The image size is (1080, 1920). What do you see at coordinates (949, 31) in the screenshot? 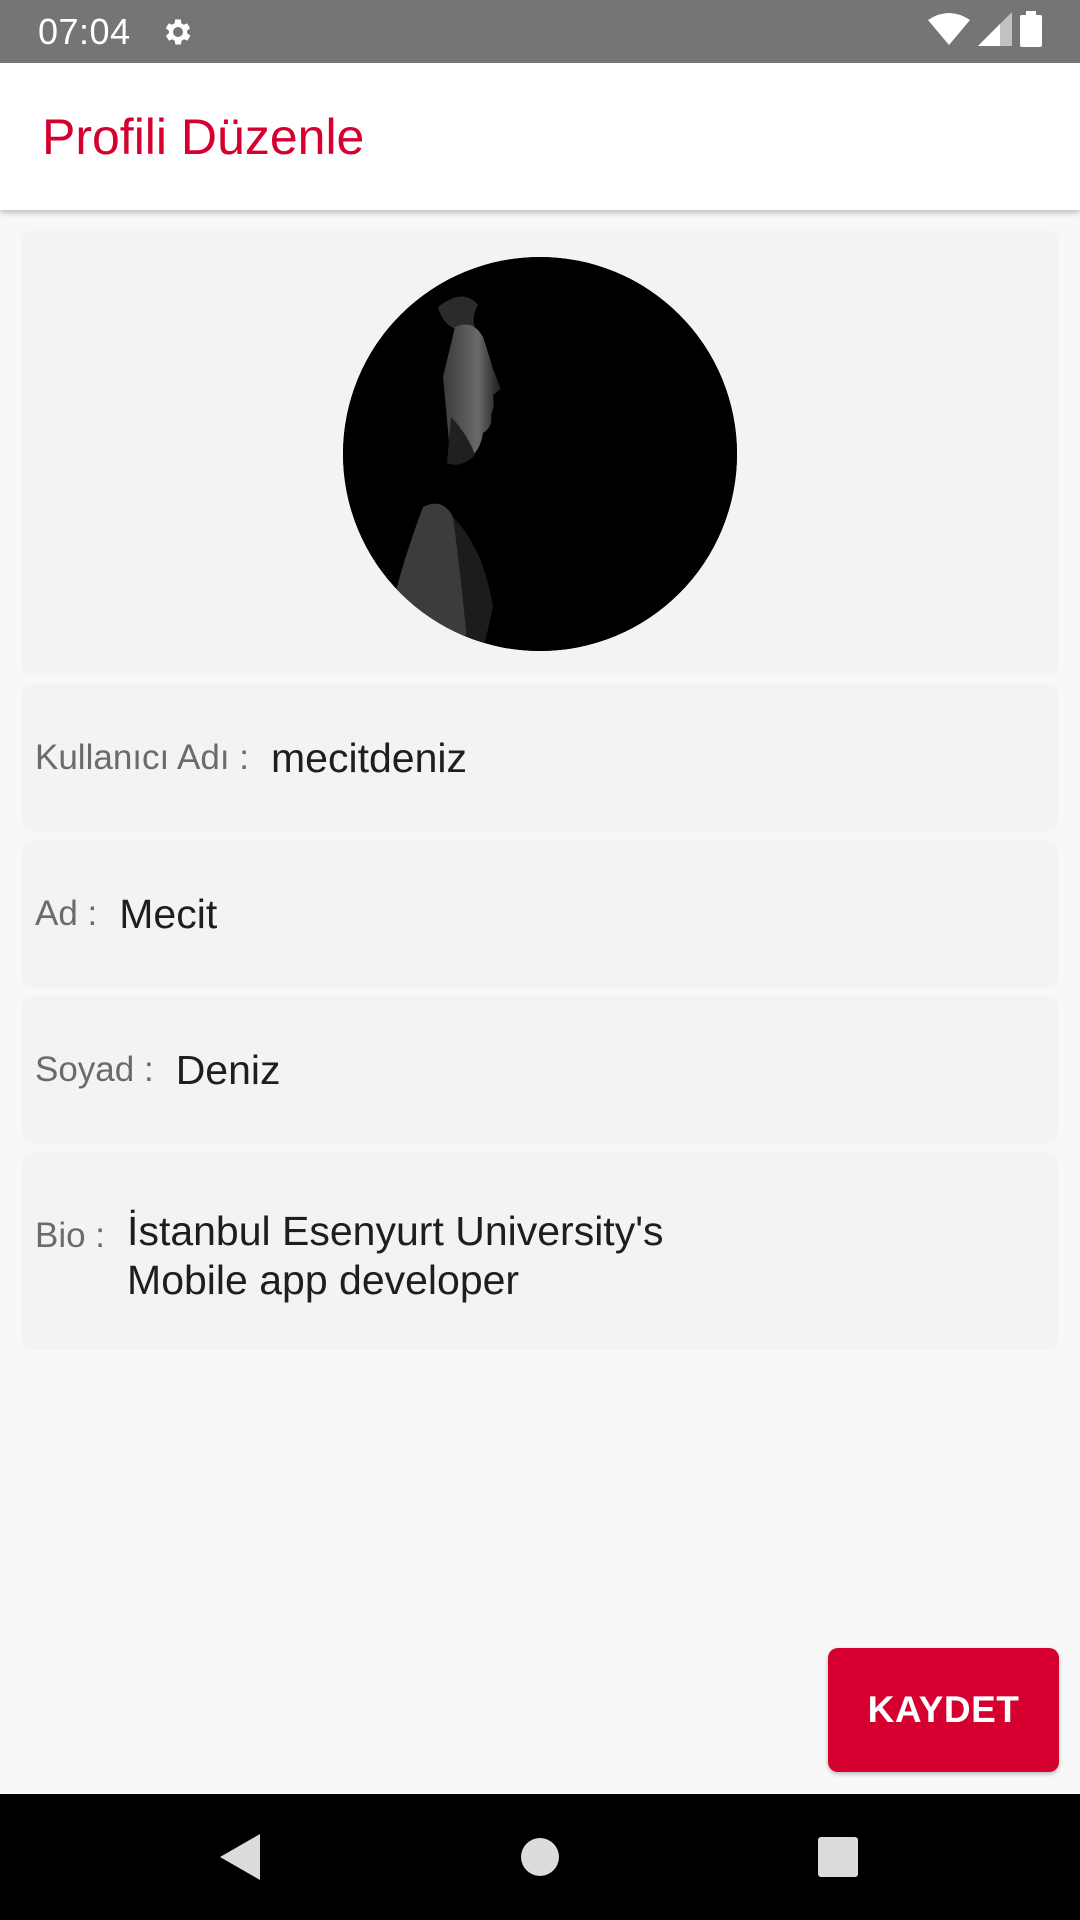
I see `wifi-icon` at bounding box center [949, 31].